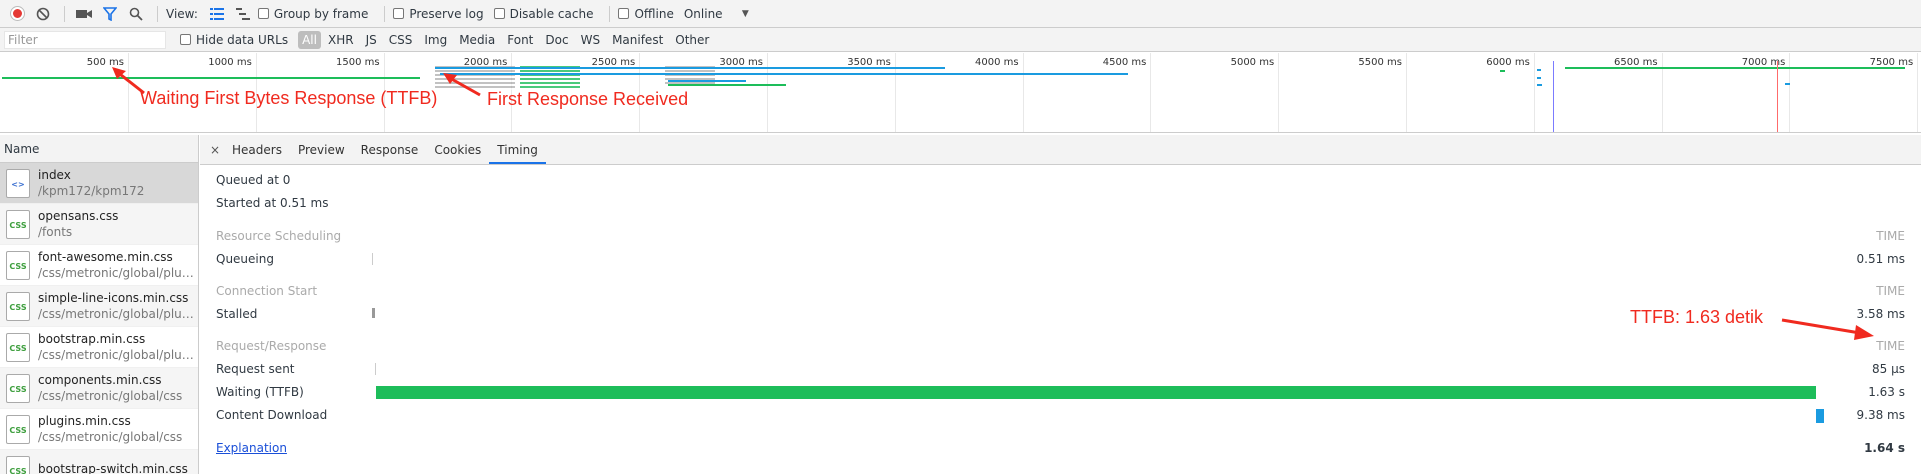 This screenshot has height=474, width=1921. What do you see at coordinates (1735, 68) in the screenshot?
I see `overview-bar-green4` at bounding box center [1735, 68].